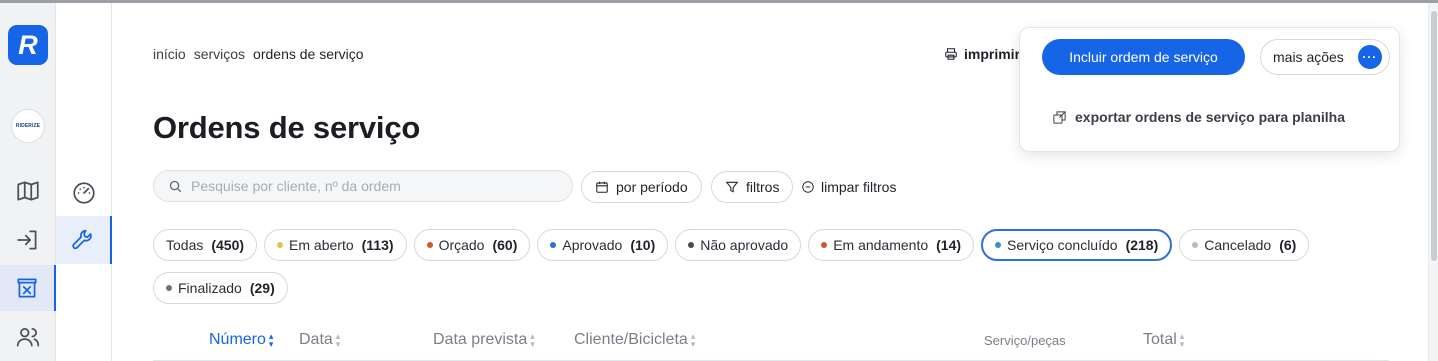  Describe the element at coordinates (732, 187) in the screenshot. I see `funnel-icon` at that location.